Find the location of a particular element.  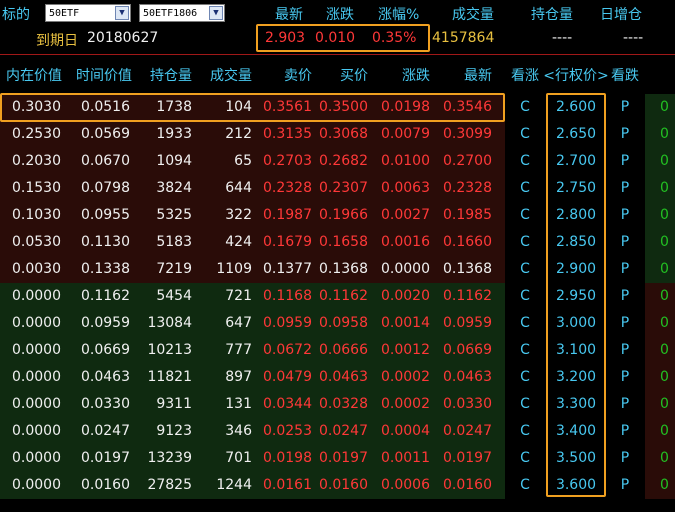

ask-cell: 0.0672 is located at coordinates (287, 350).